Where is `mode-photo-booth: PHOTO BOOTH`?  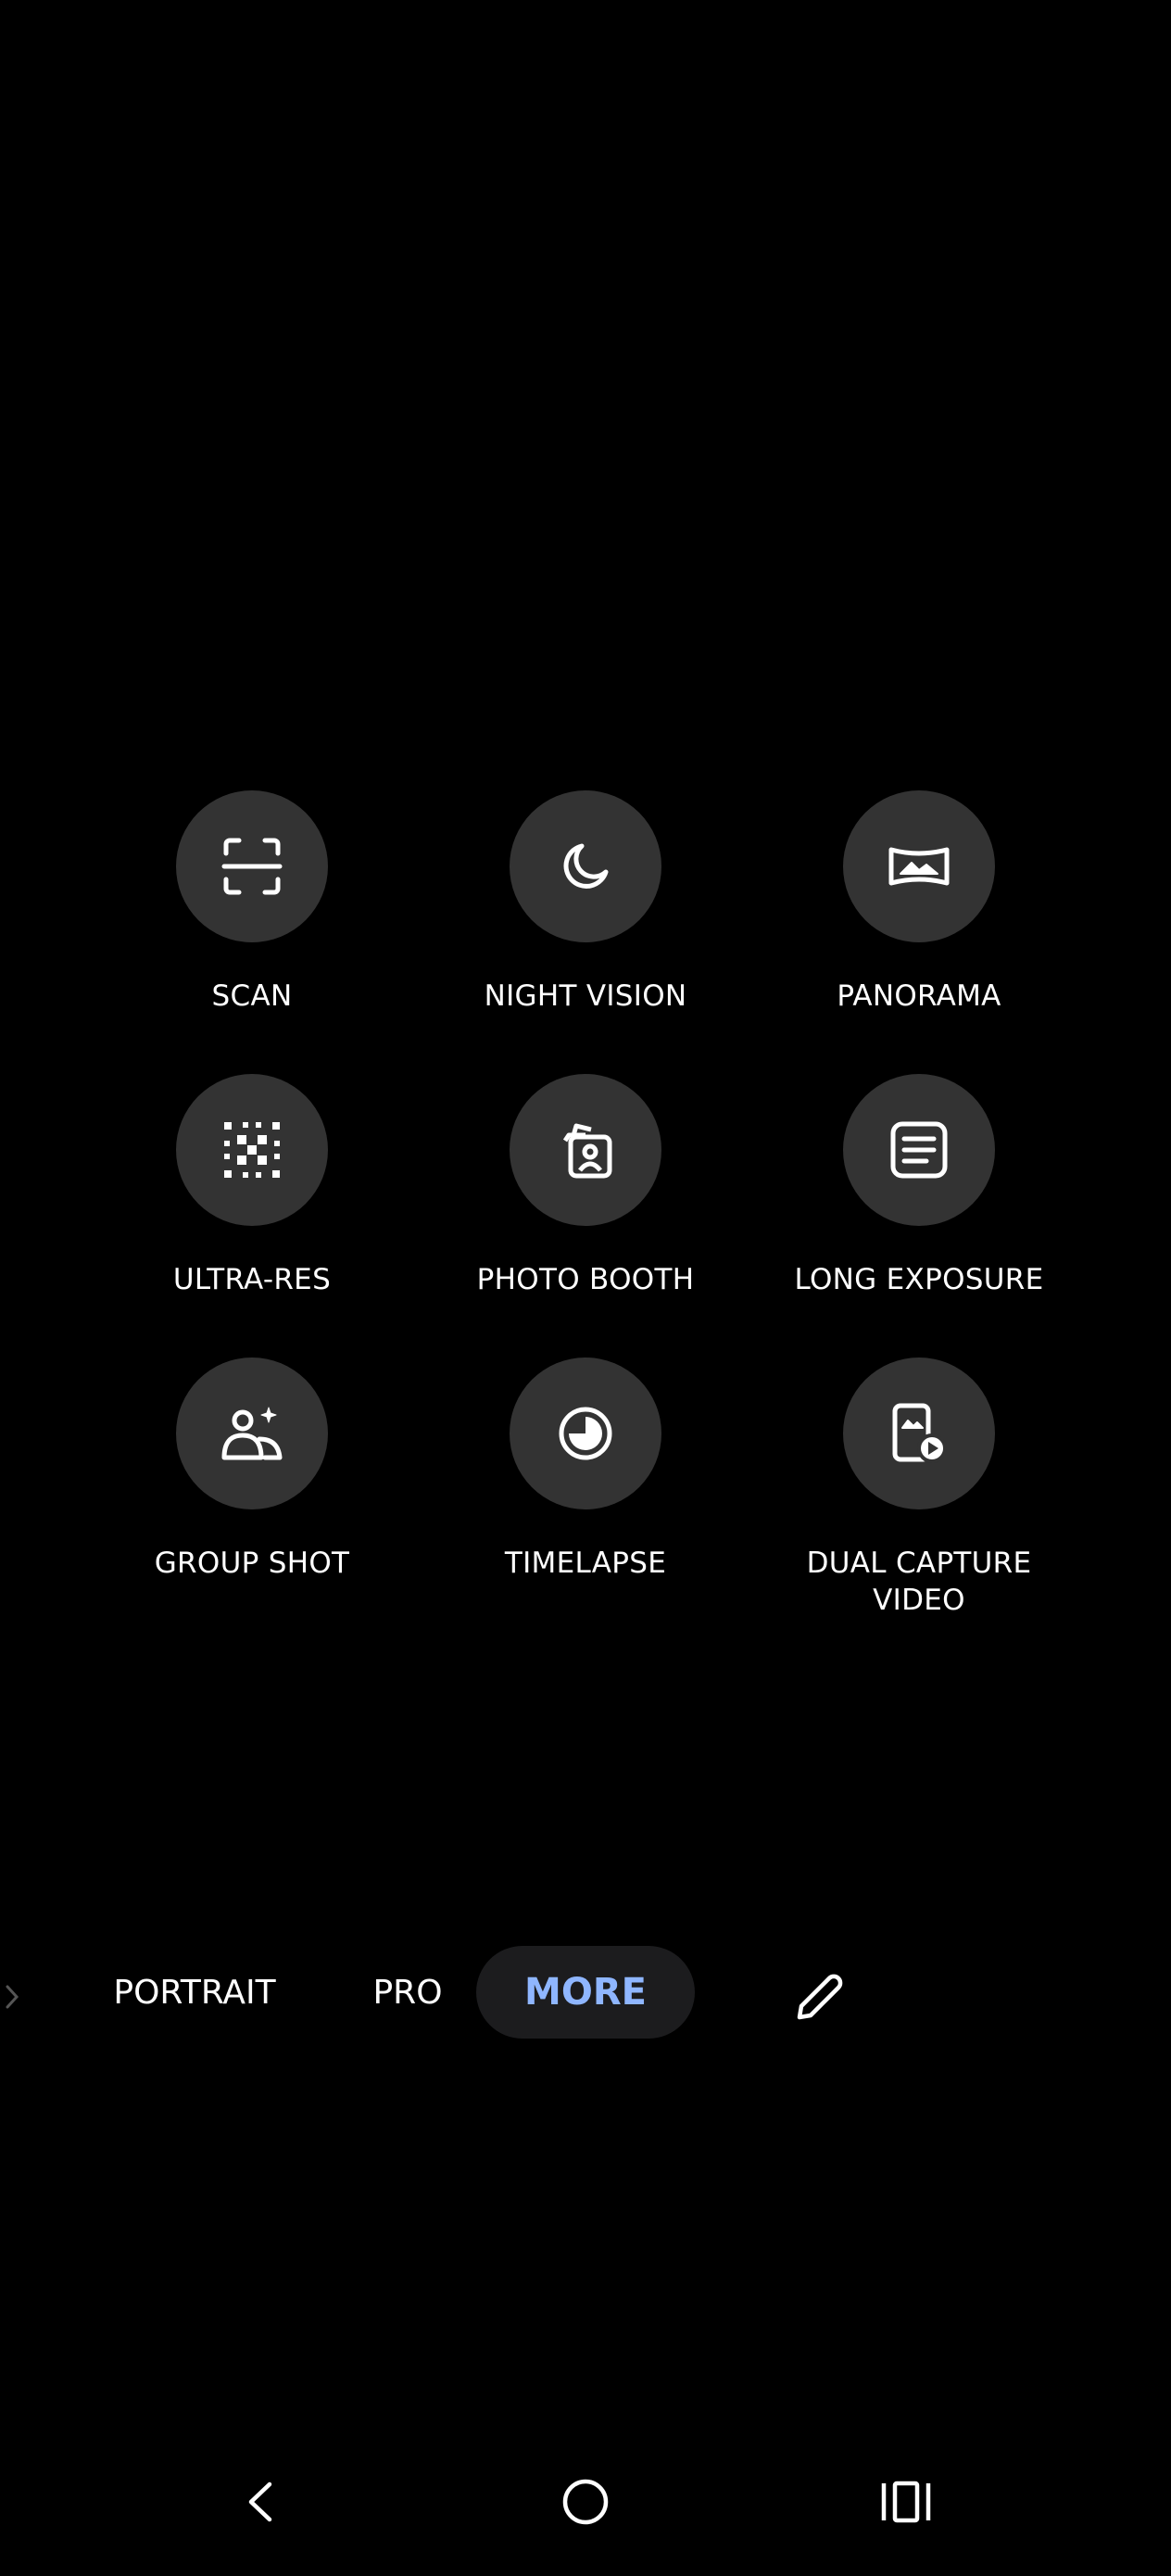 mode-photo-booth: PHOTO BOOTH is located at coordinates (585, 1186).